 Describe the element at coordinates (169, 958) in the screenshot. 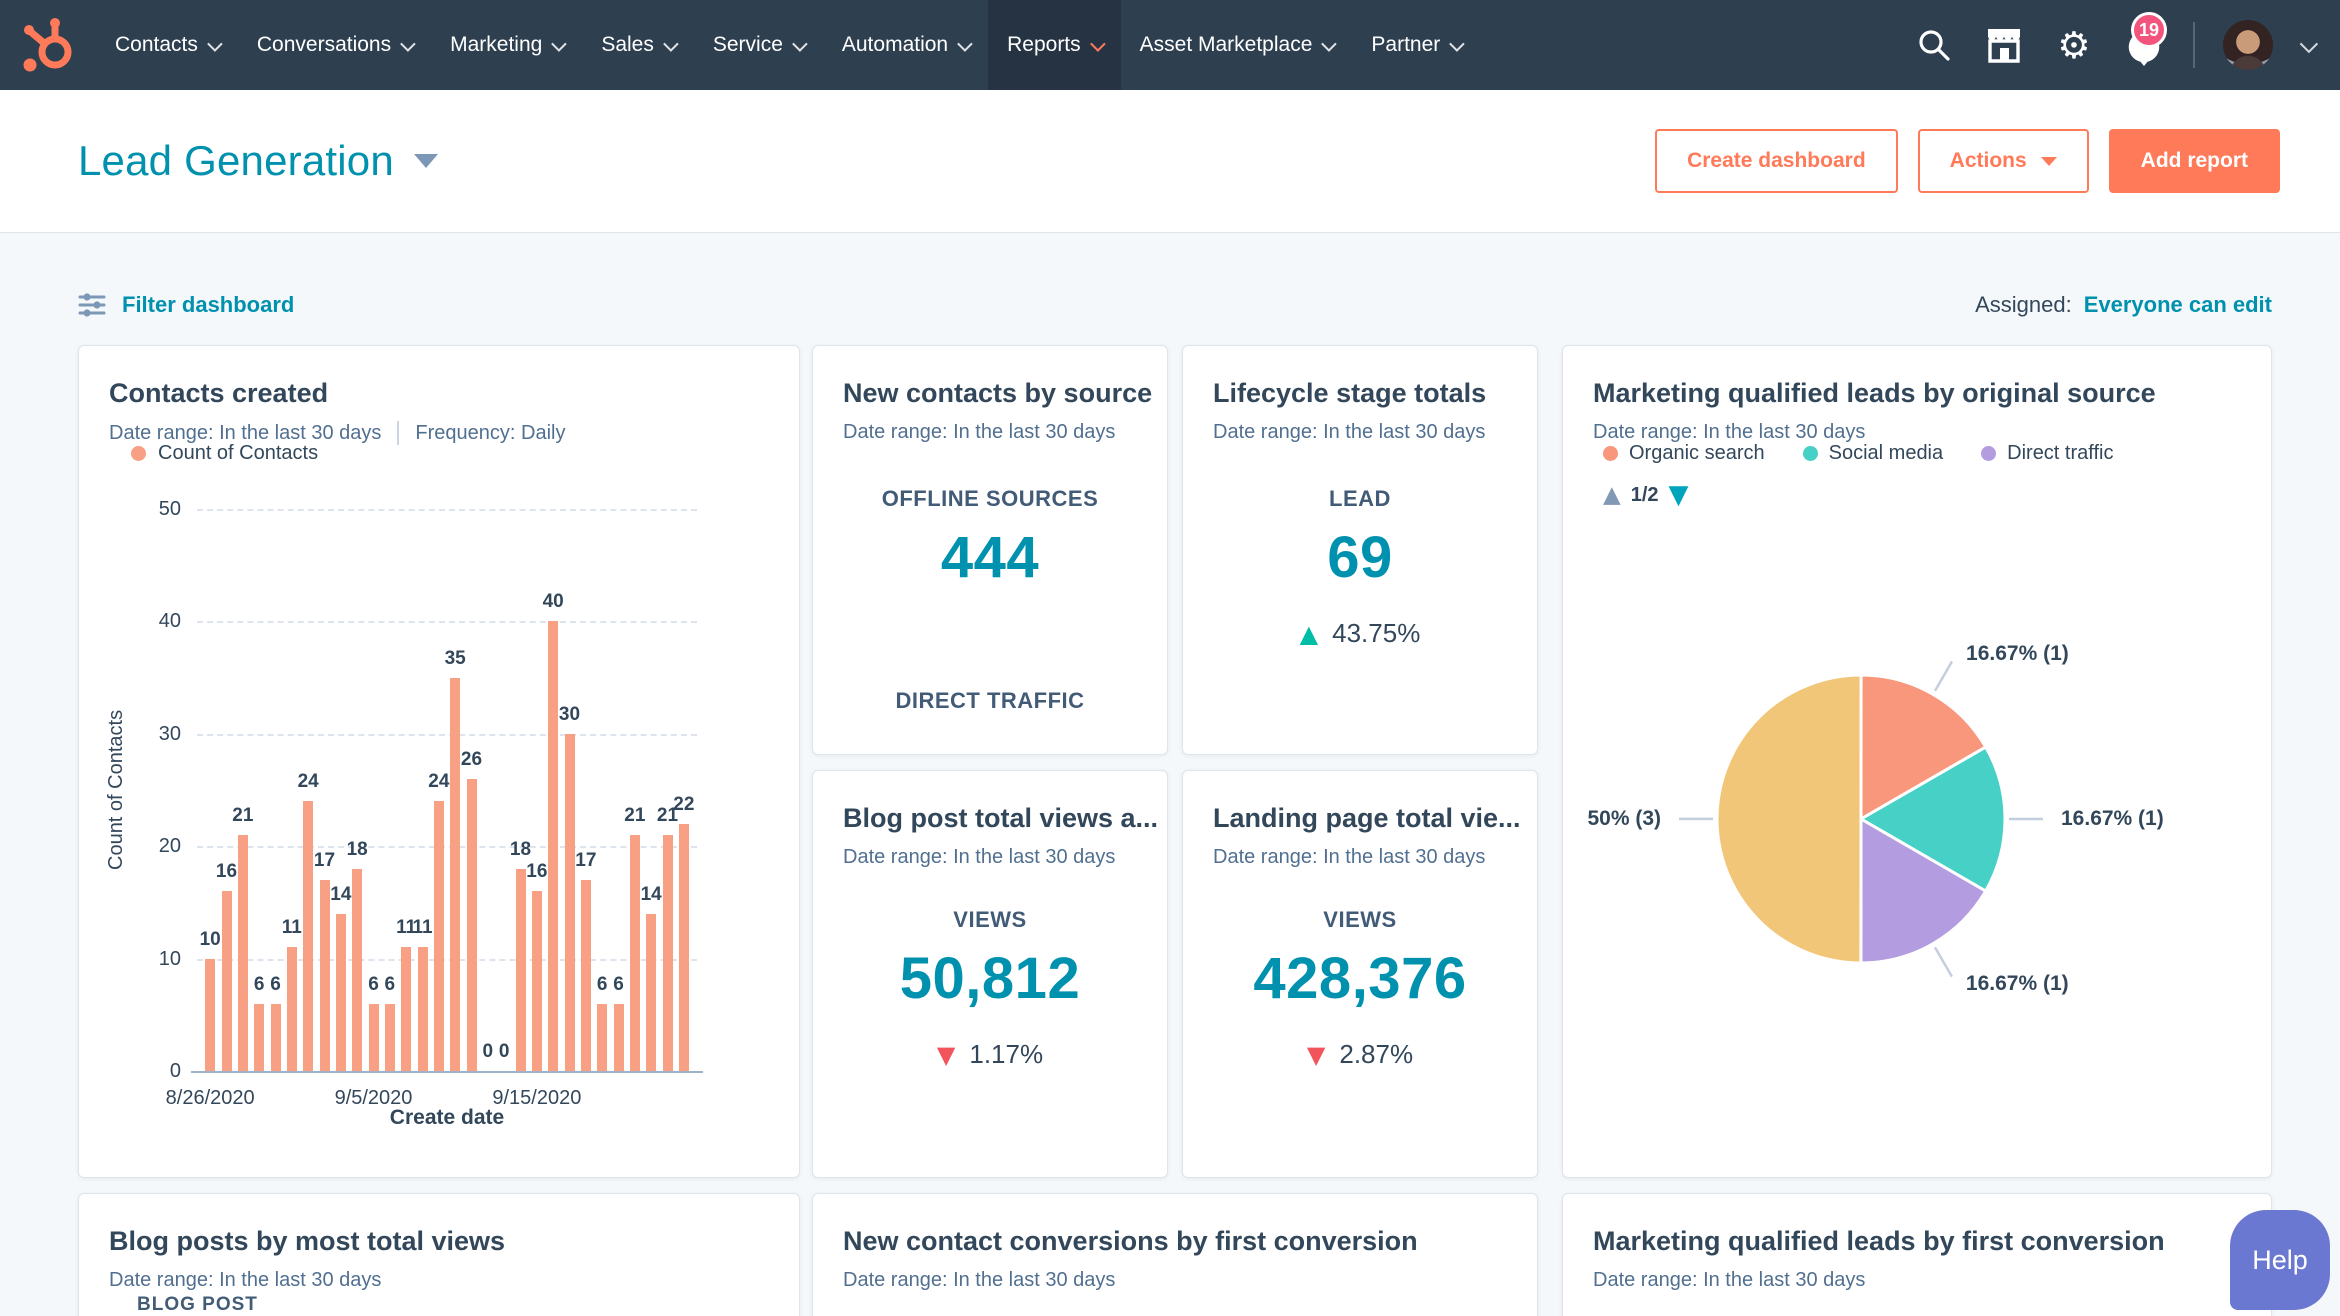

I see `y-tick-label: 10` at that location.